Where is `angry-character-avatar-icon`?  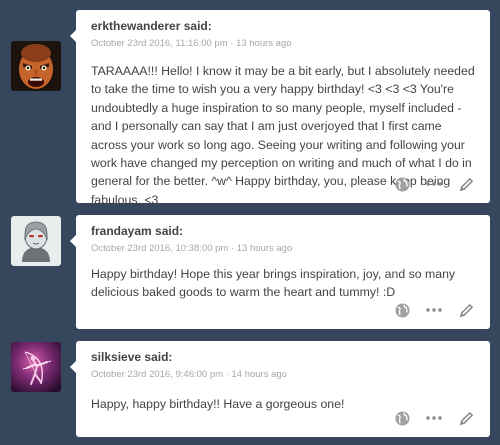
angry-character-avatar-icon is located at coordinates (36, 66).